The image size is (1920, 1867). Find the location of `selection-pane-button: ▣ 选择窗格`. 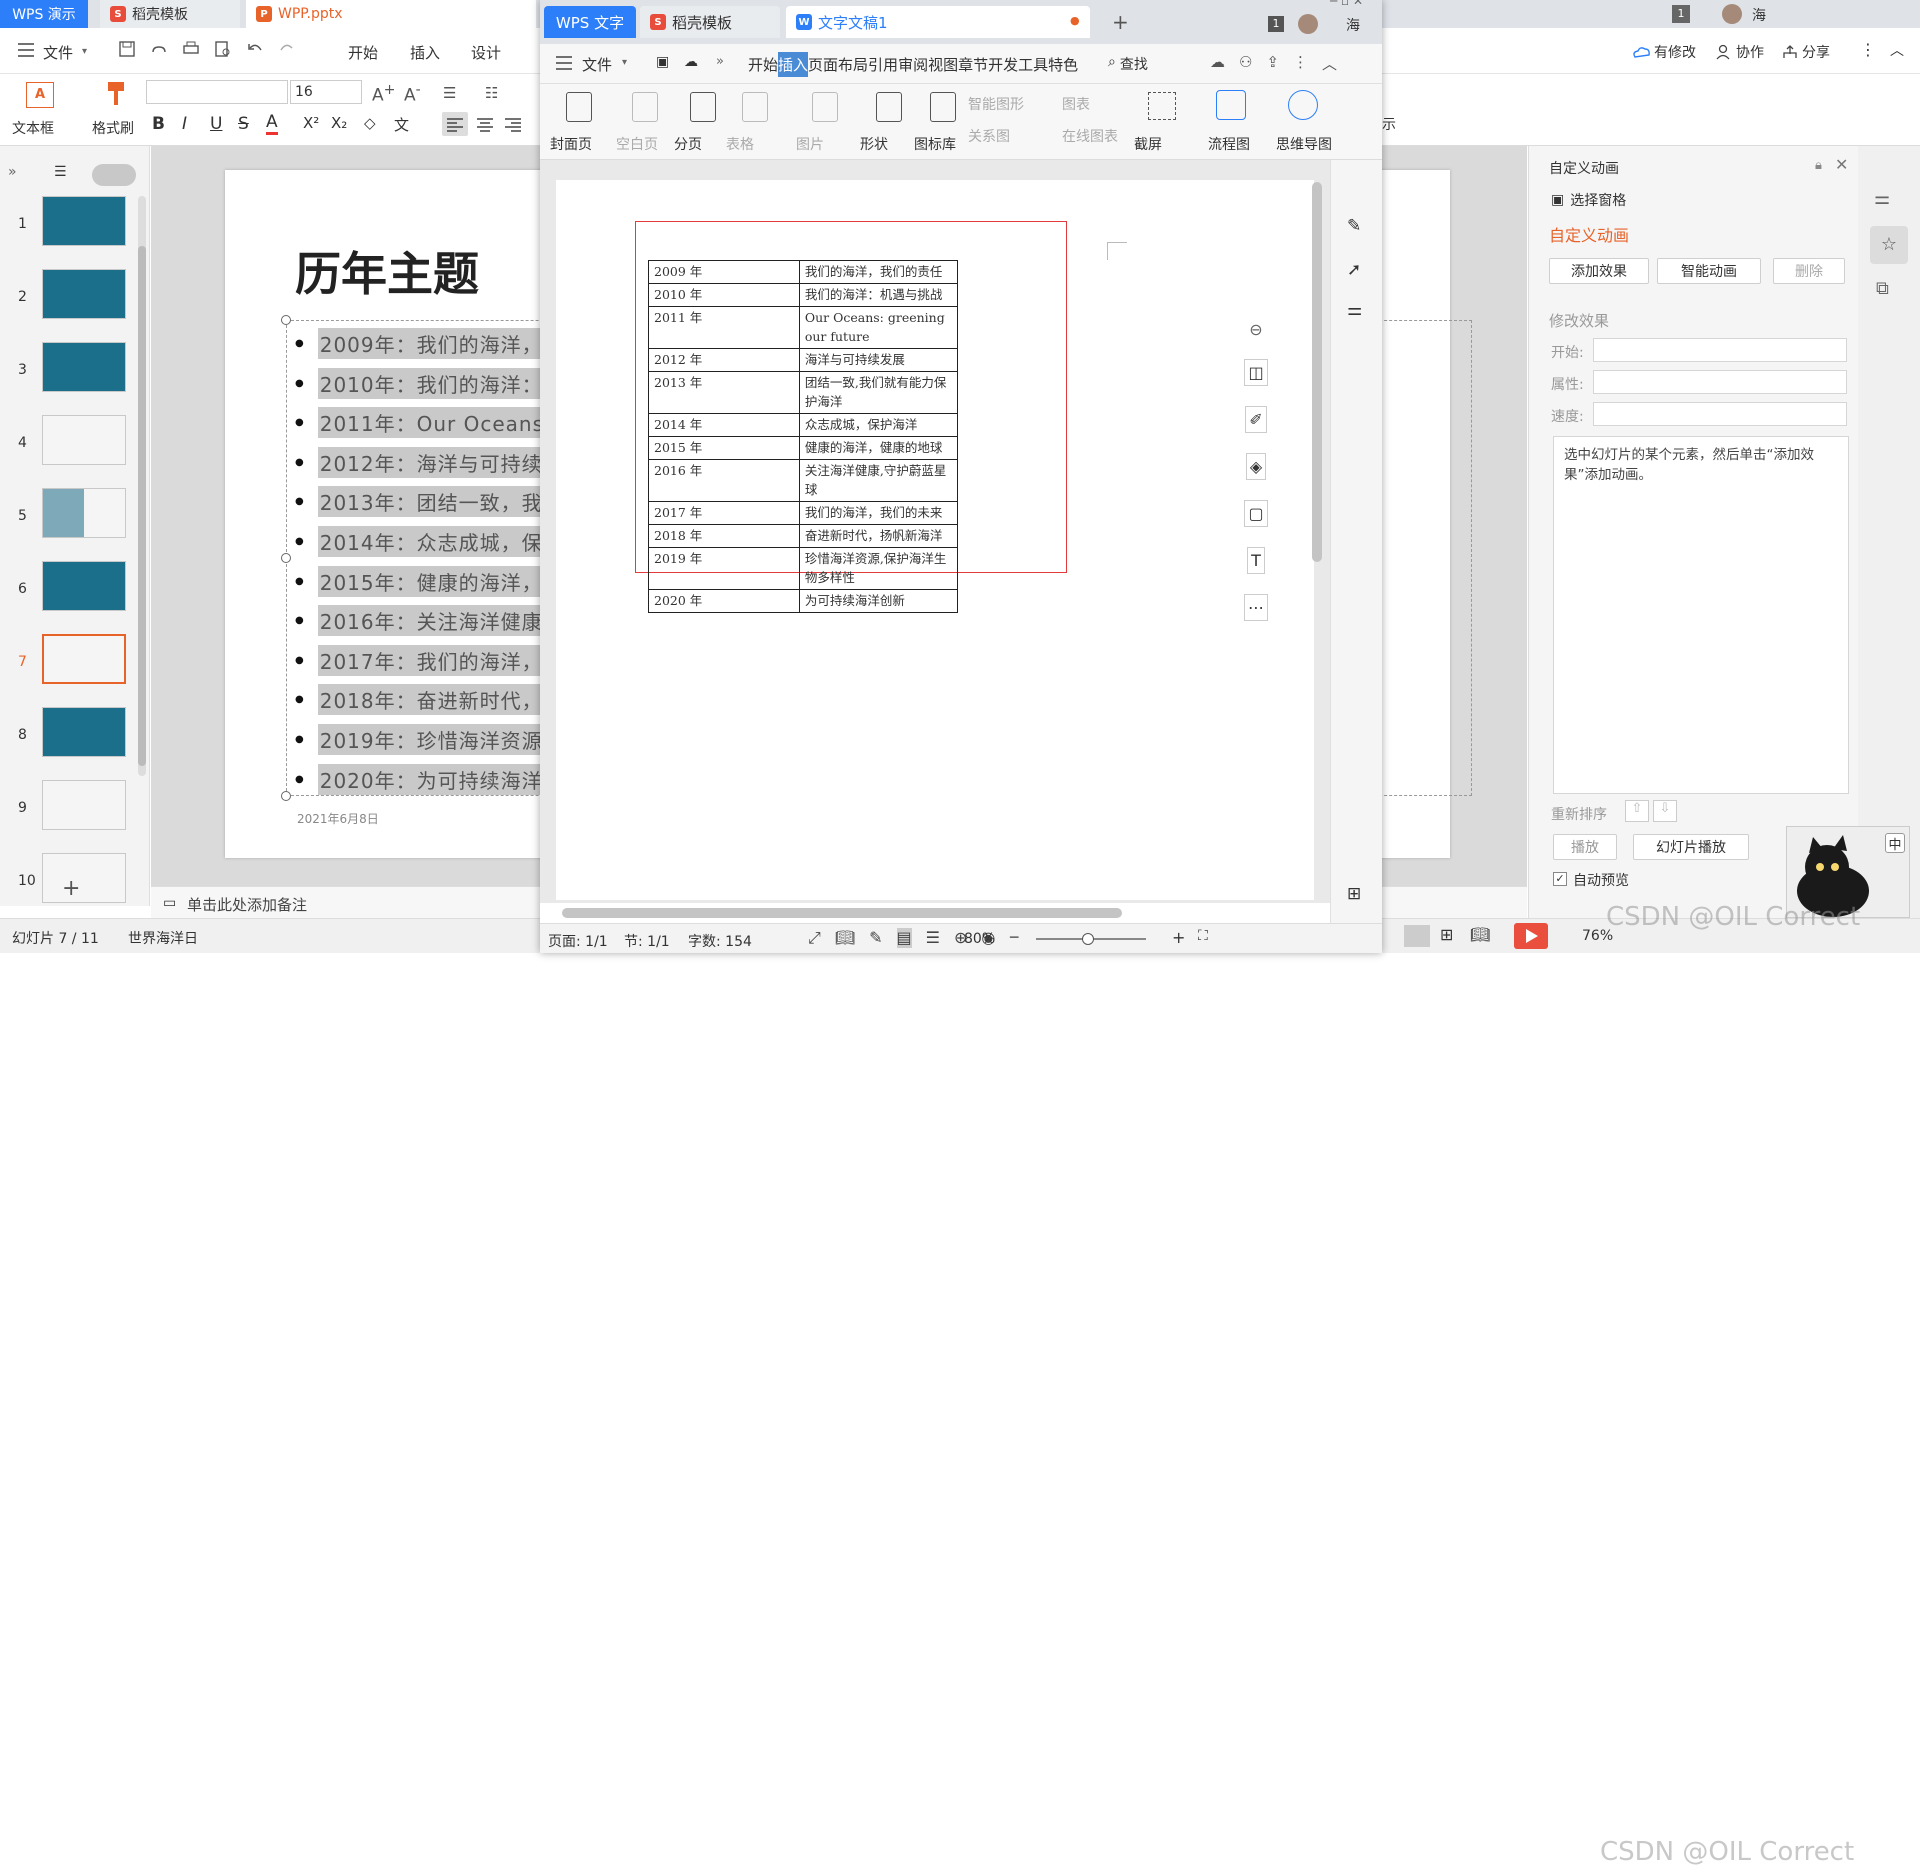

selection-pane-button: ▣ 选择窗格 is located at coordinates (1588, 200).